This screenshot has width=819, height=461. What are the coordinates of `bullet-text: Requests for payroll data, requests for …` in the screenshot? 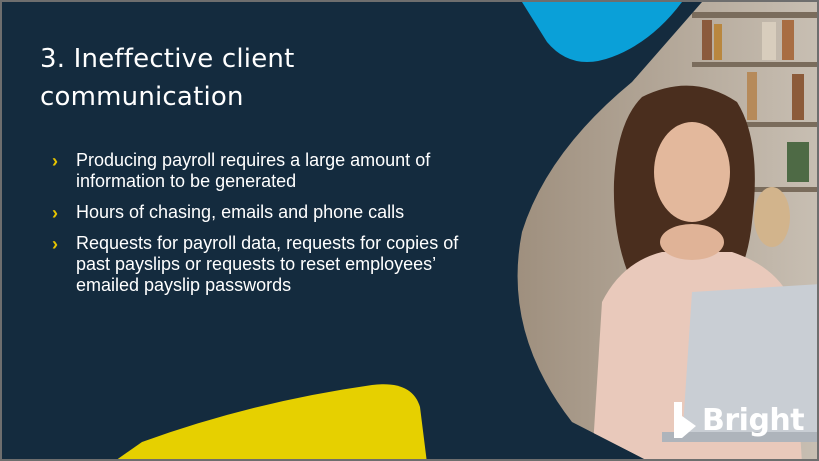 It's located at (267, 264).